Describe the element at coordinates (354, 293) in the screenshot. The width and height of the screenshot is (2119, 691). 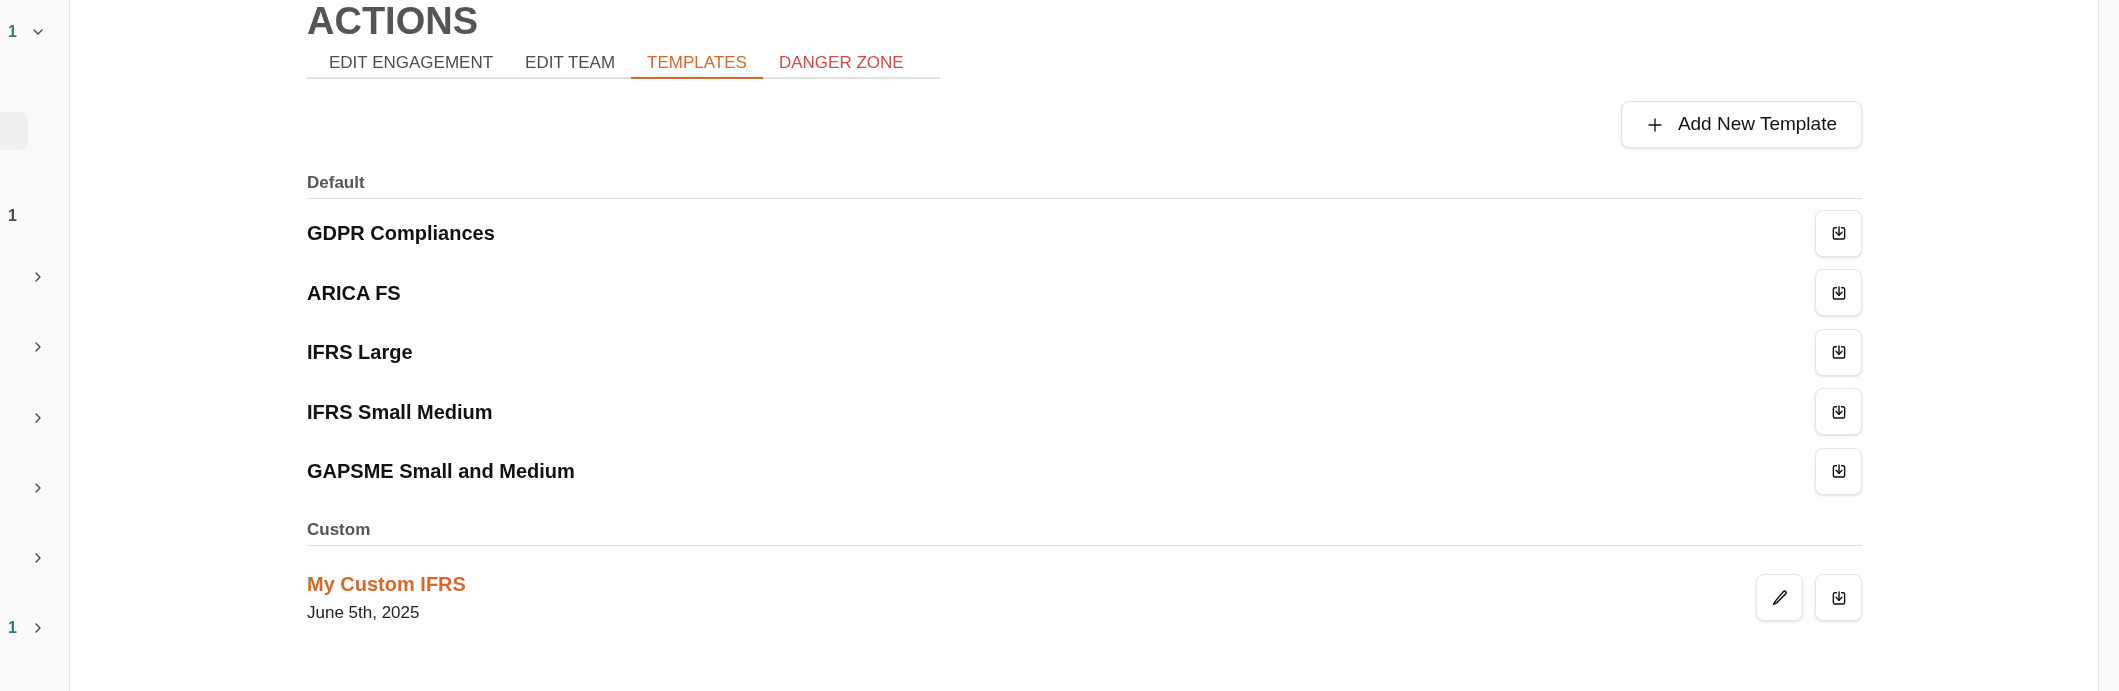
I see `template-name: ARICA FS` at that location.